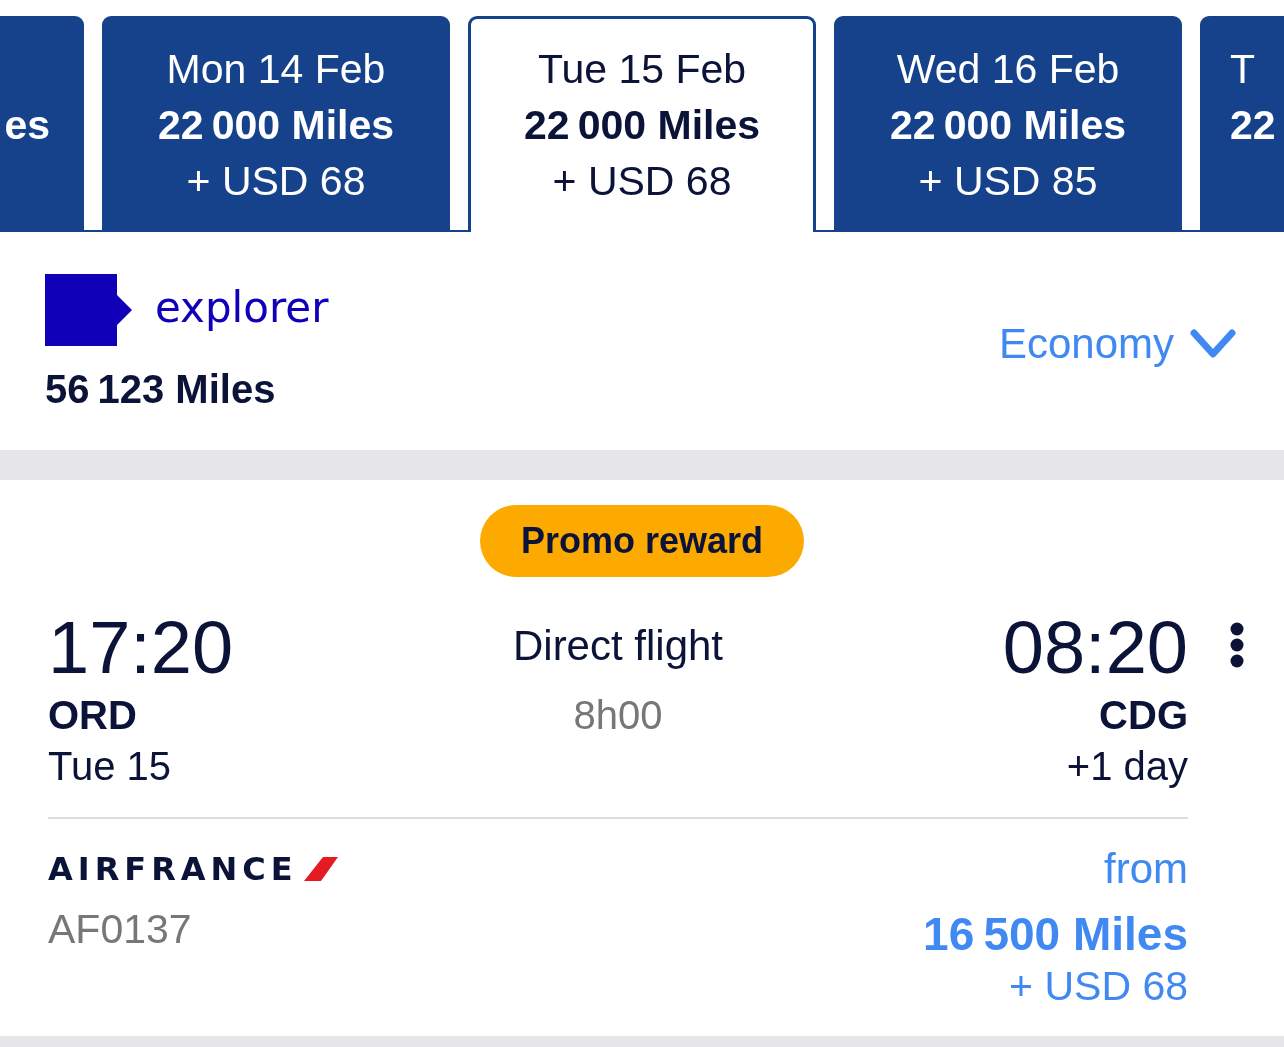 This screenshot has width=1284, height=1047. Describe the element at coordinates (642, 124) in the screenshot. I see `date-tab: Tue 15 Feb 22 000 Miles + USD 68` at that location.